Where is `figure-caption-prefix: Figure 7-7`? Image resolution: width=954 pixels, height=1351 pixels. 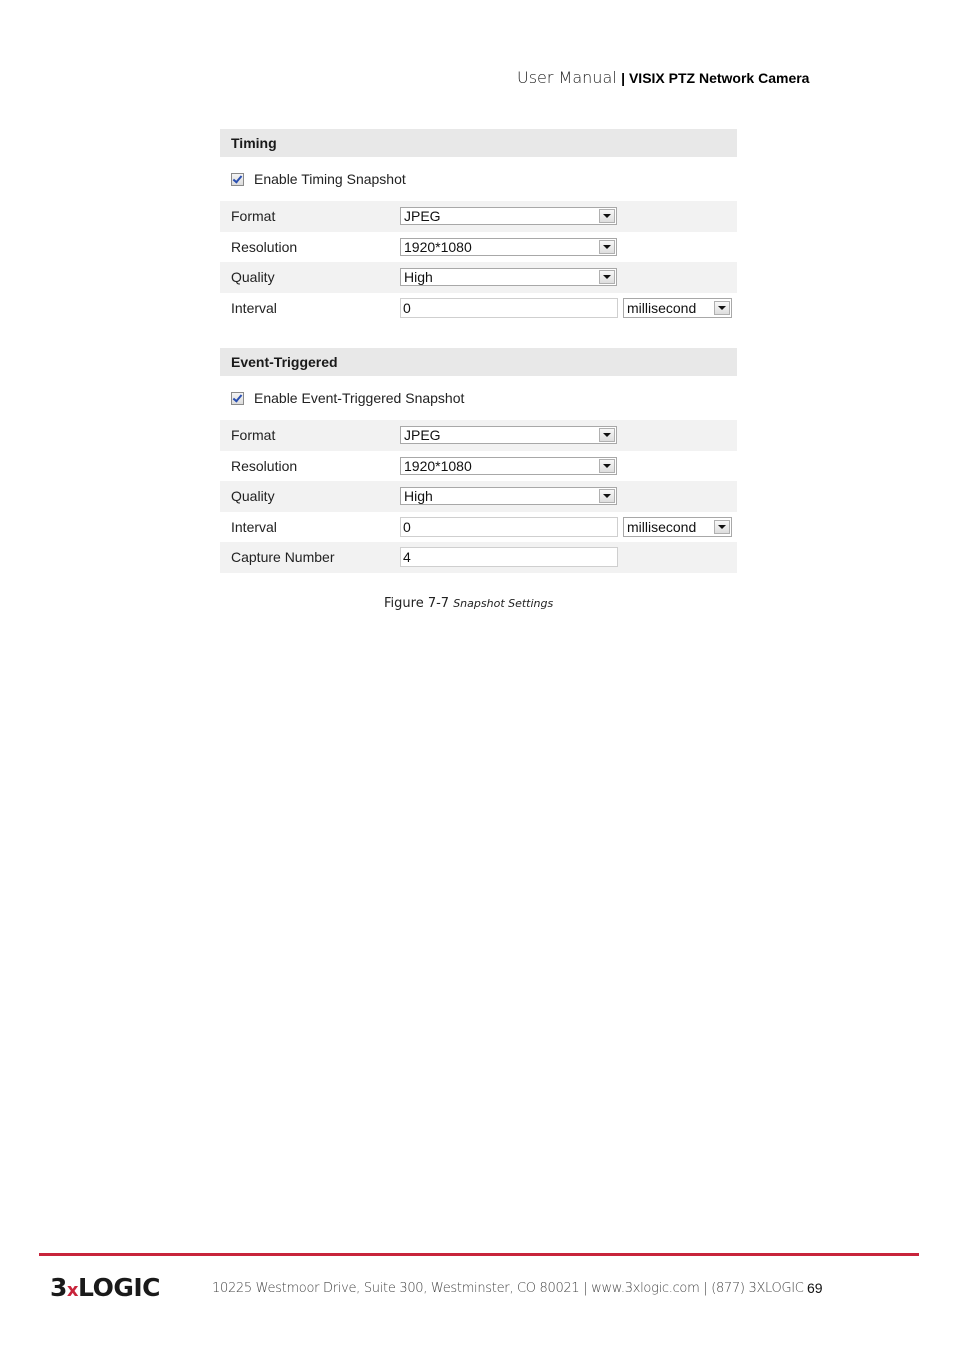 figure-caption-prefix: Figure 7-7 is located at coordinates (417, 603).